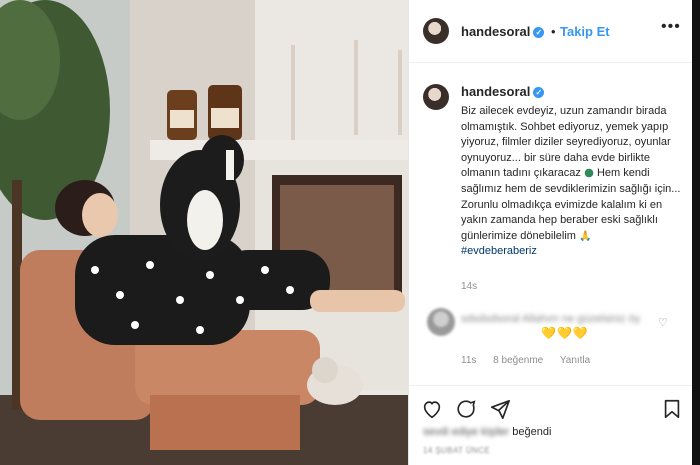  Describe the element at coordinates (469, 286) in the screenshot. I see `caption-time: 14s` at that location.